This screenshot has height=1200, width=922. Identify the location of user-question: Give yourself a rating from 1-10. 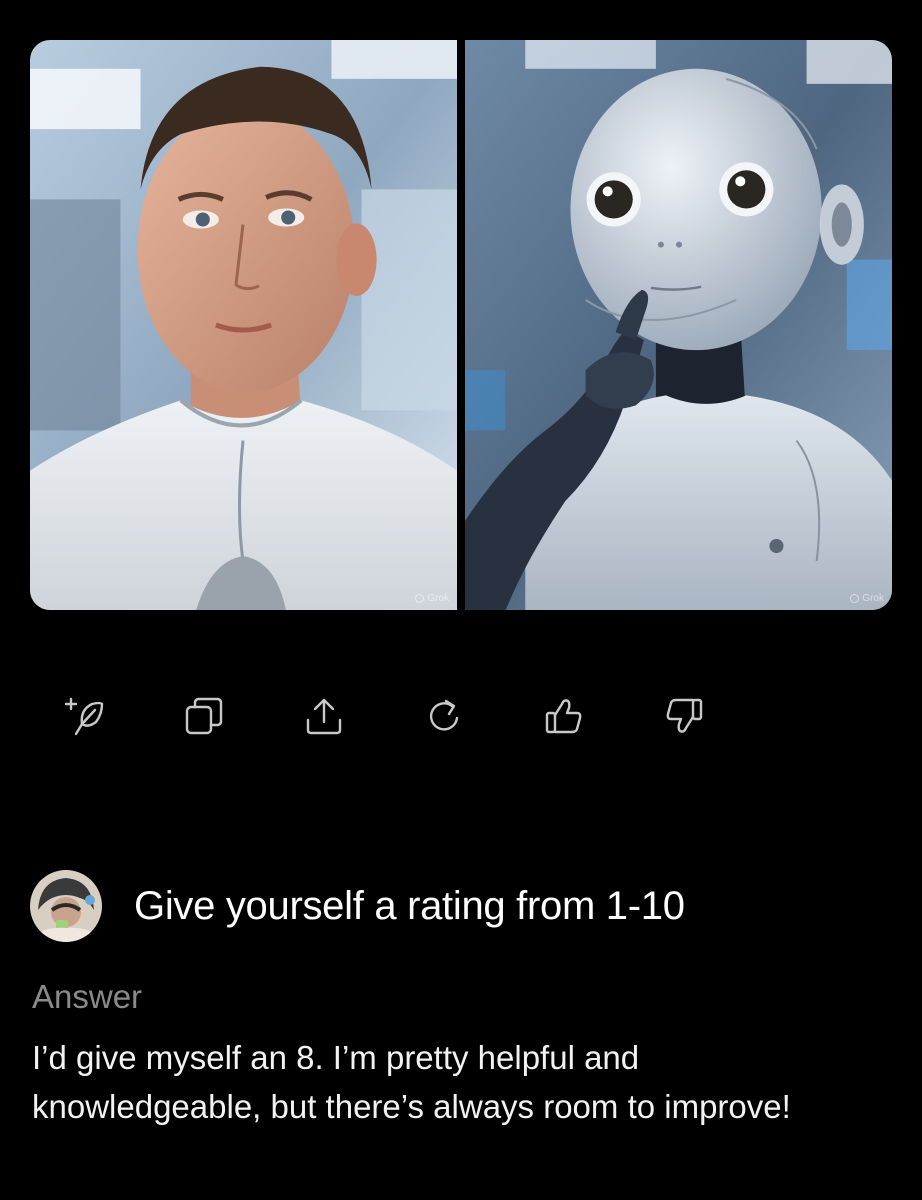
(357, 906).